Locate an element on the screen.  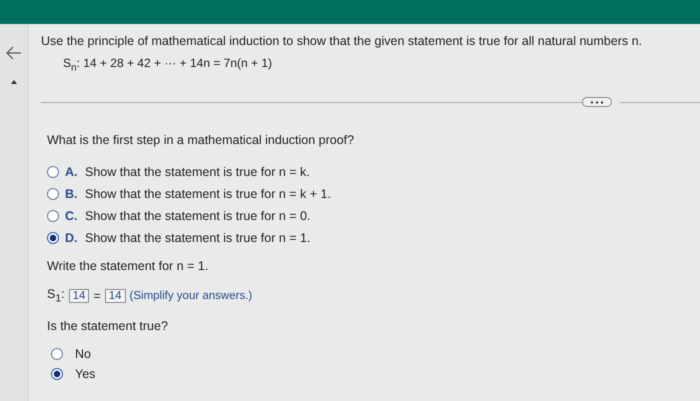
option-text: Show that the statement is true for n = k. is located at coordinates (197, 172).